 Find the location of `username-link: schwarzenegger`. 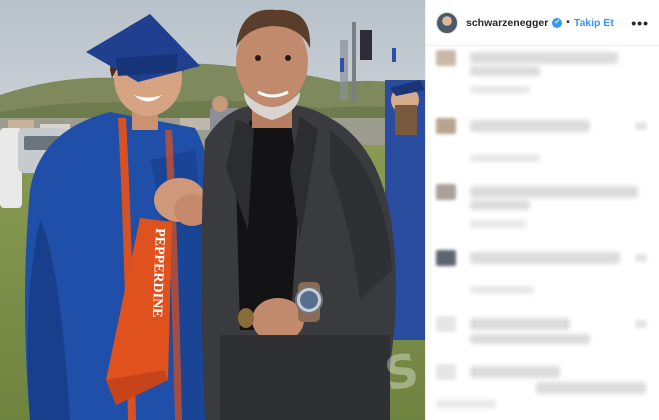

username-link: schwarzenegger is located at coordinates (507, 23).